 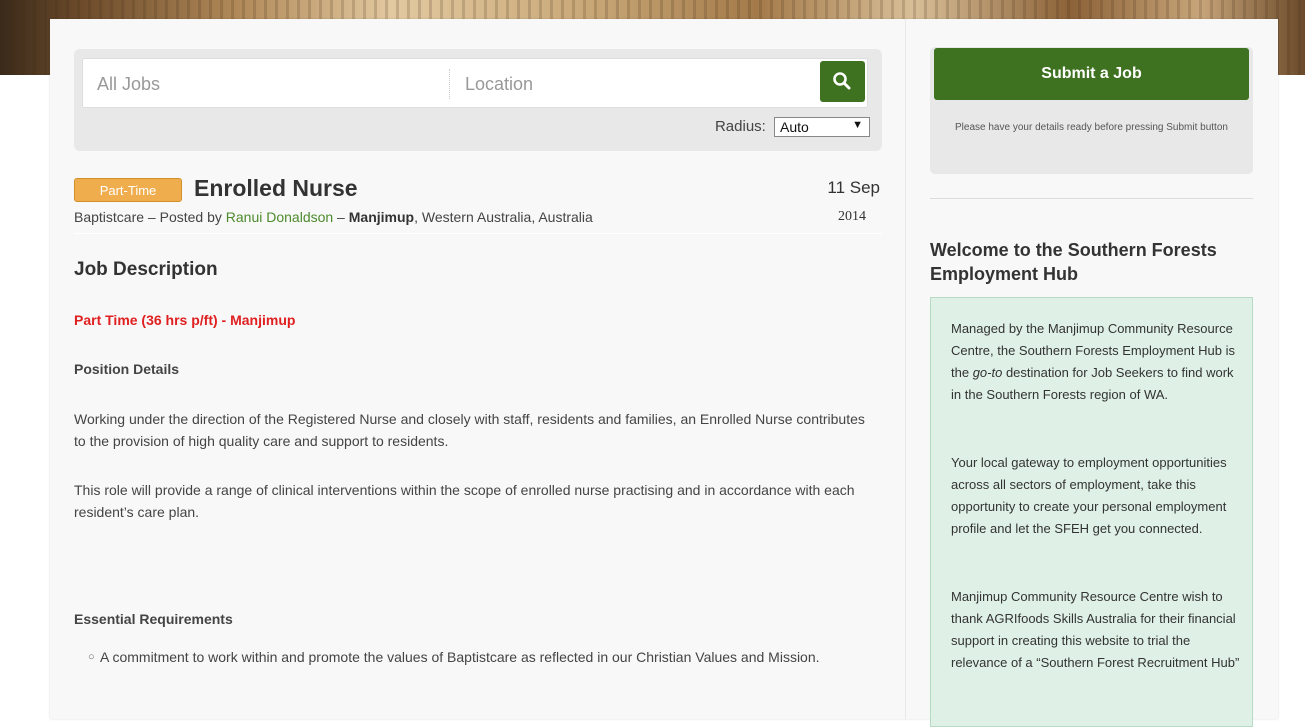 I want to click on welcome-p1-emphasis: go-to, so click(x=987, y=372).